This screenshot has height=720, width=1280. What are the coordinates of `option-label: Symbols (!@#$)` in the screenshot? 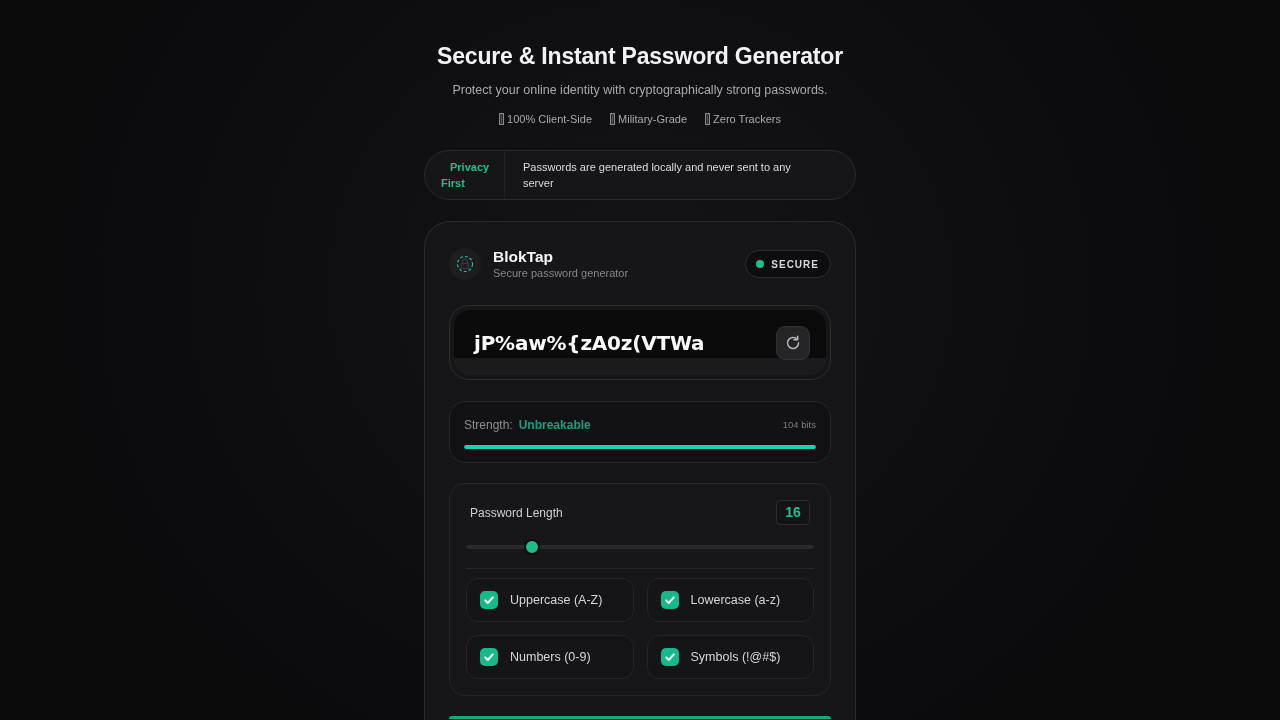 It's located at (735, 657).